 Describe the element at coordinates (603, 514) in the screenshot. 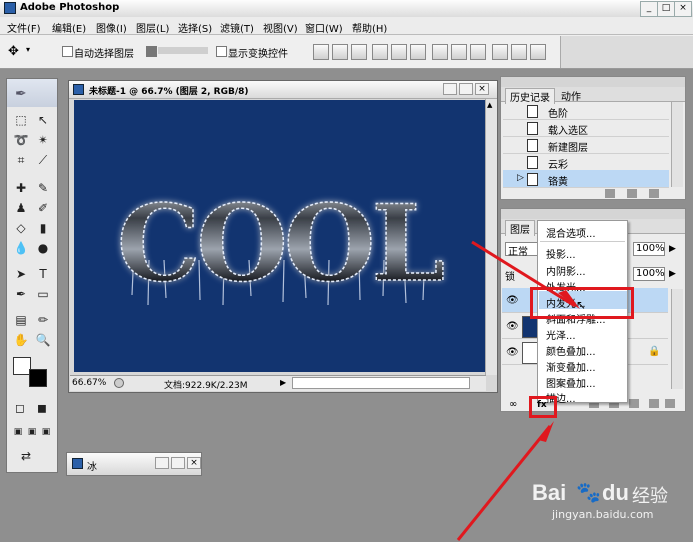

I see `watermark-url: jingyan.baidu.com` at that location.